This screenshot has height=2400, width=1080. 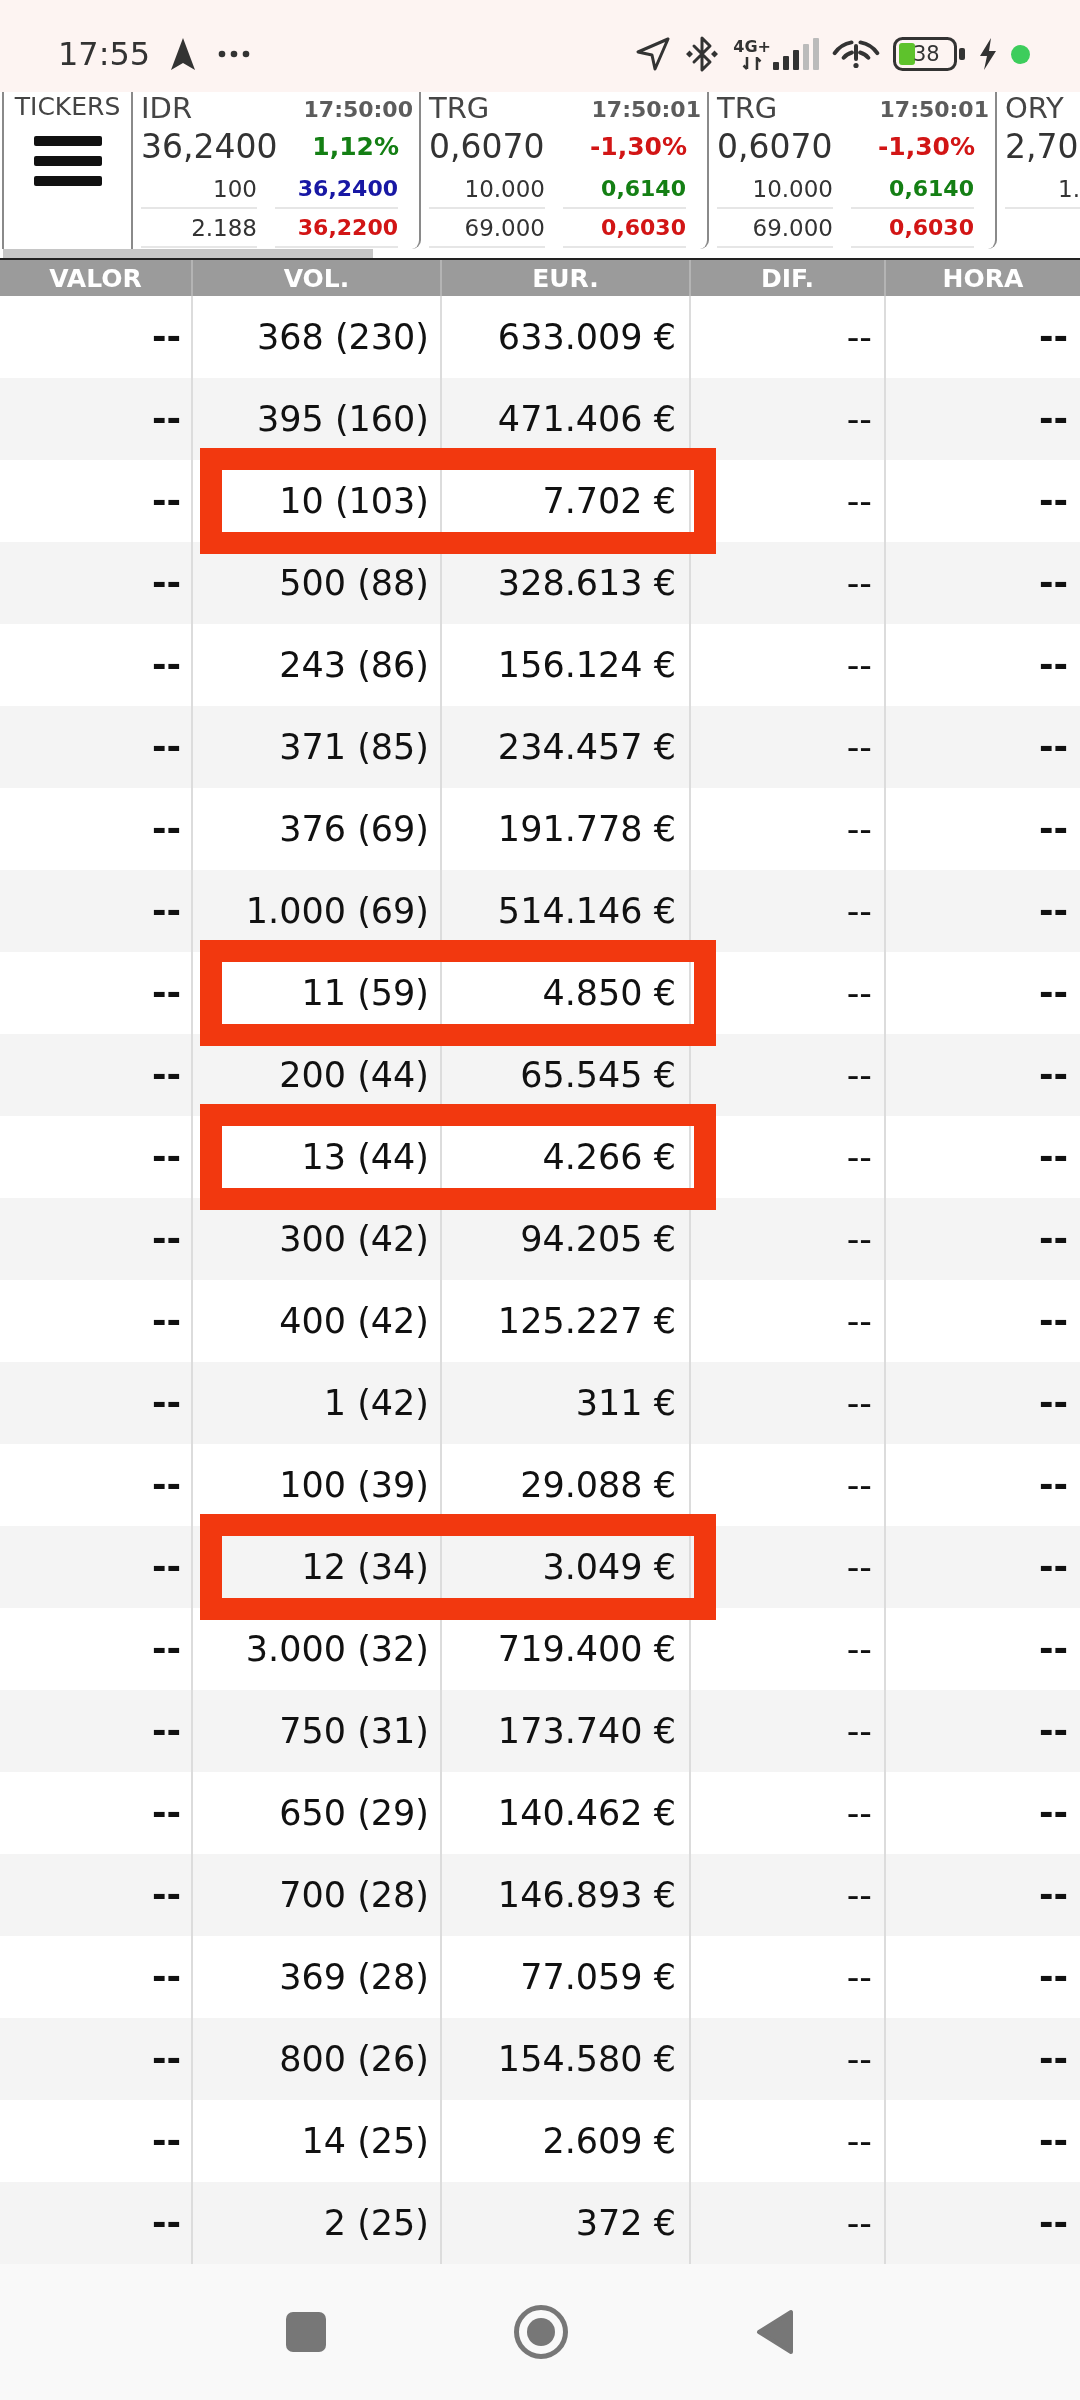 I want to click on location-arrow-icon, so click(x=653, y=54).